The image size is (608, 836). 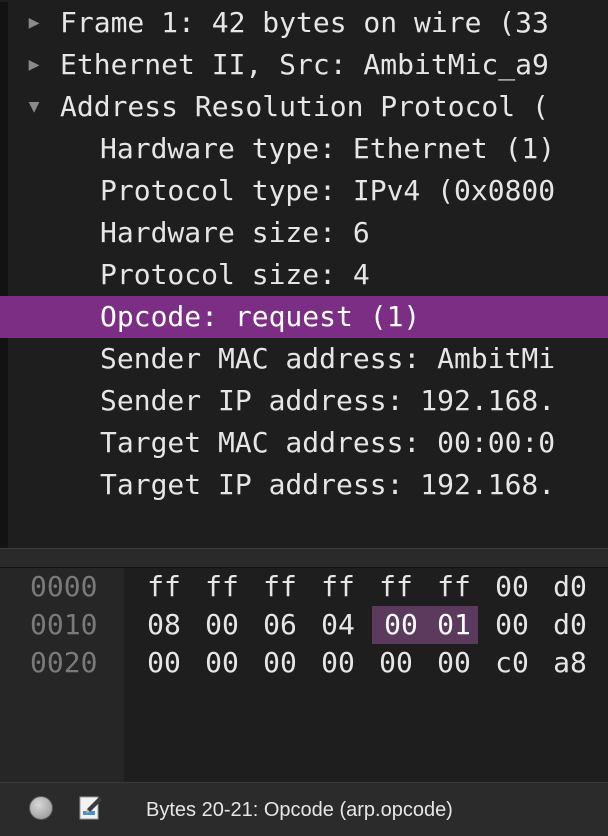 I want to click on tree-row-protocol-size: Protocol size: 4, so click(x=304, y=275).